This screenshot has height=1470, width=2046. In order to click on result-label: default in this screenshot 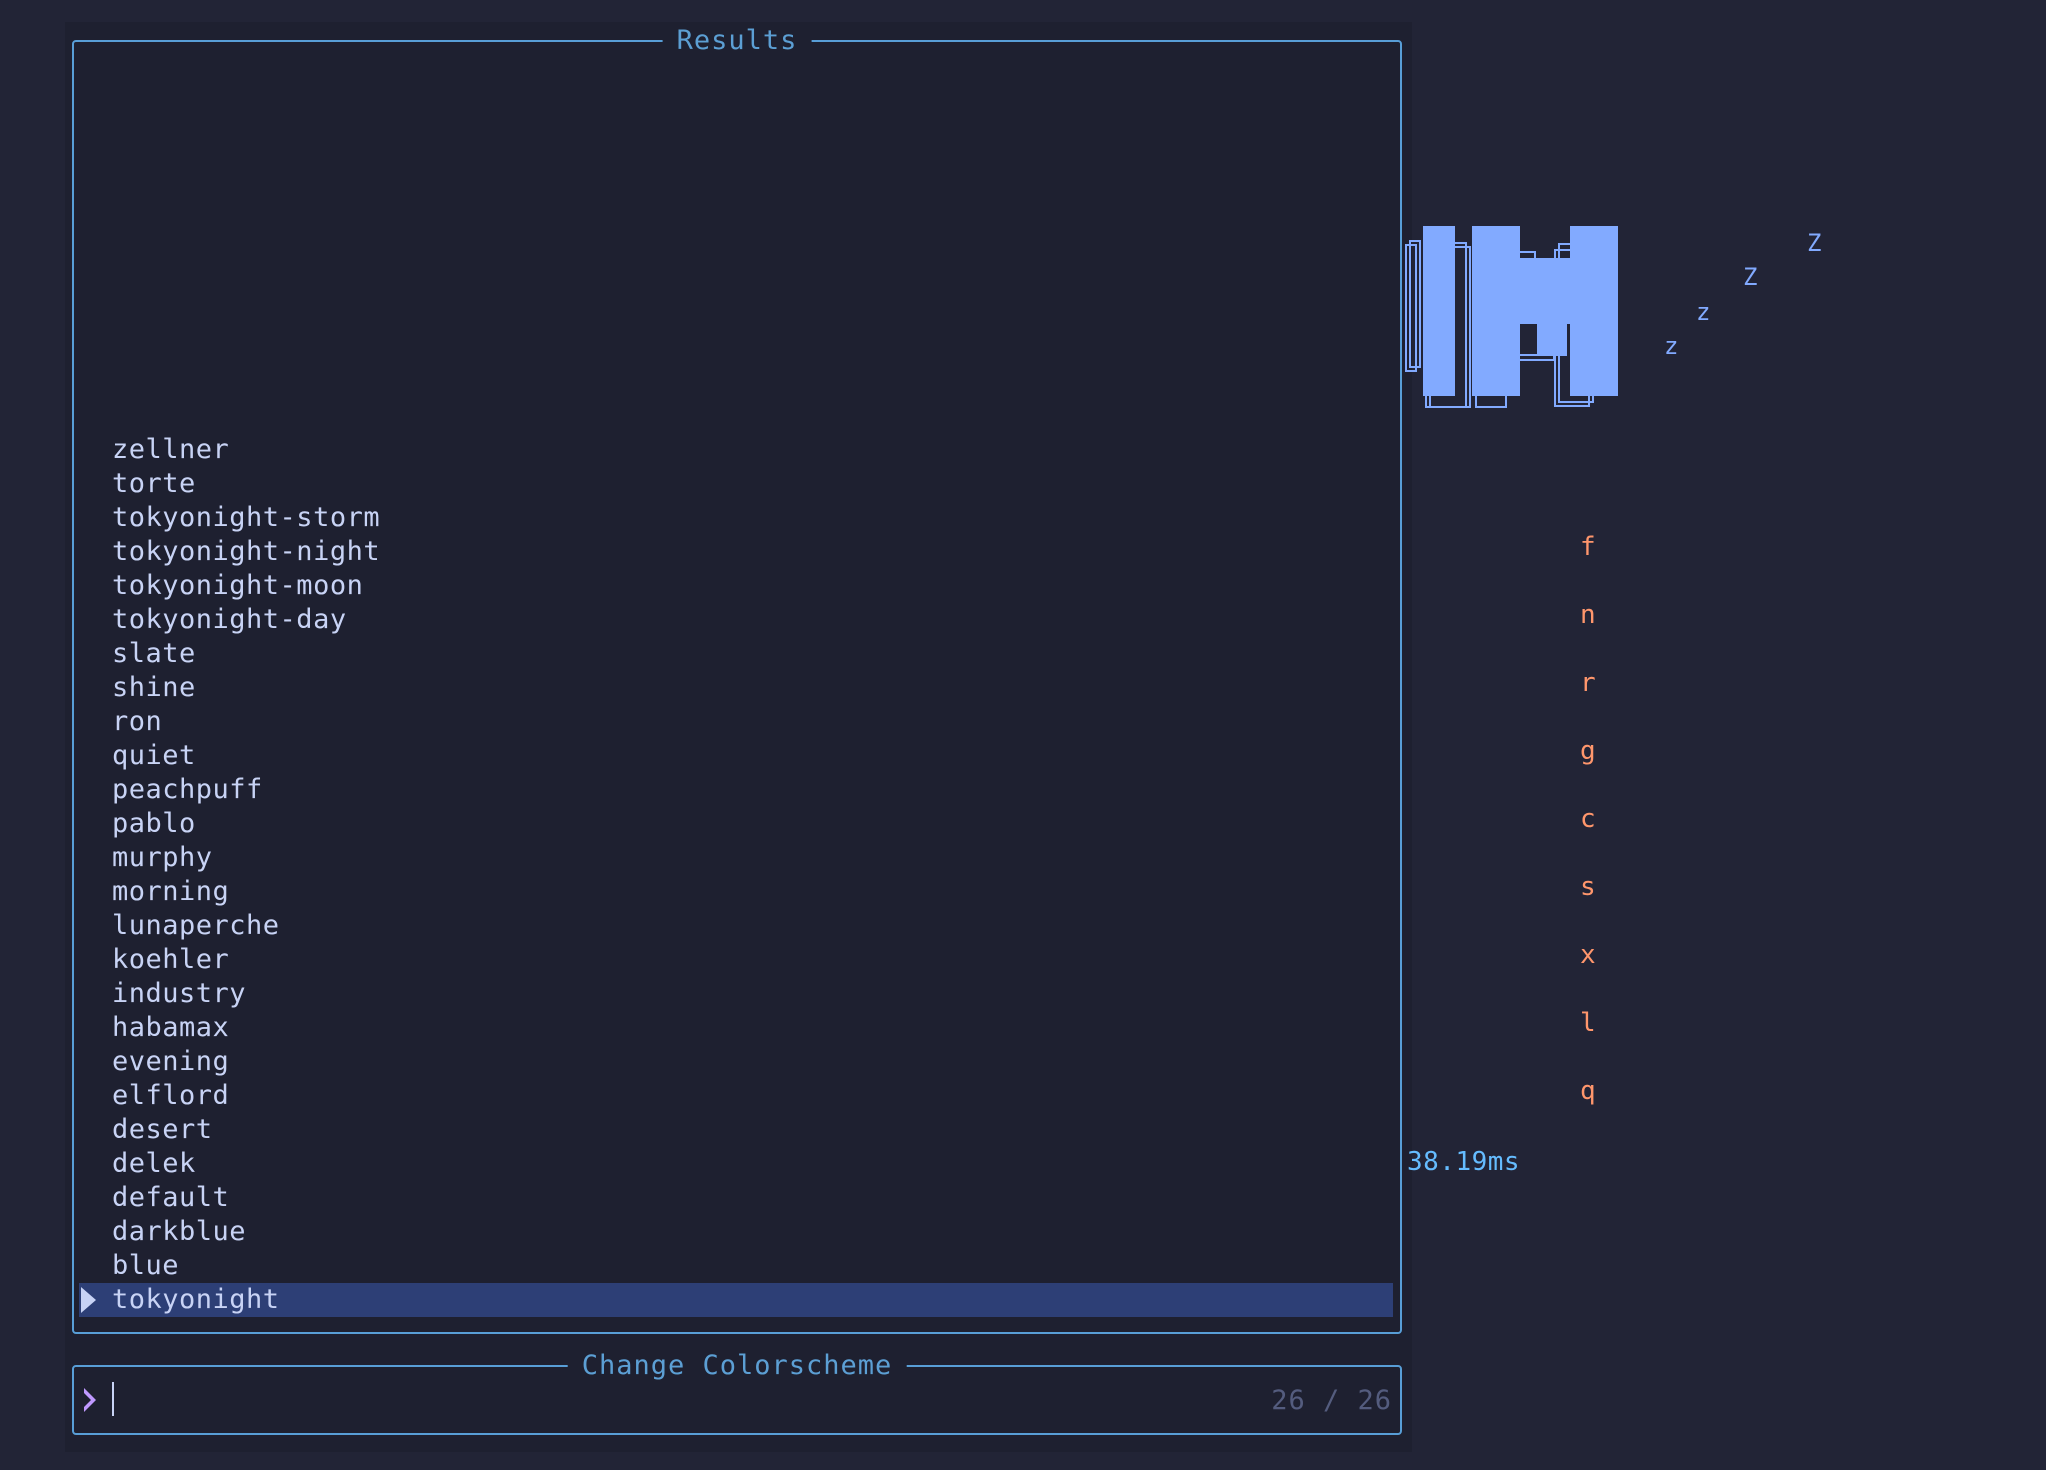, I will do `click(171, 1197)`.